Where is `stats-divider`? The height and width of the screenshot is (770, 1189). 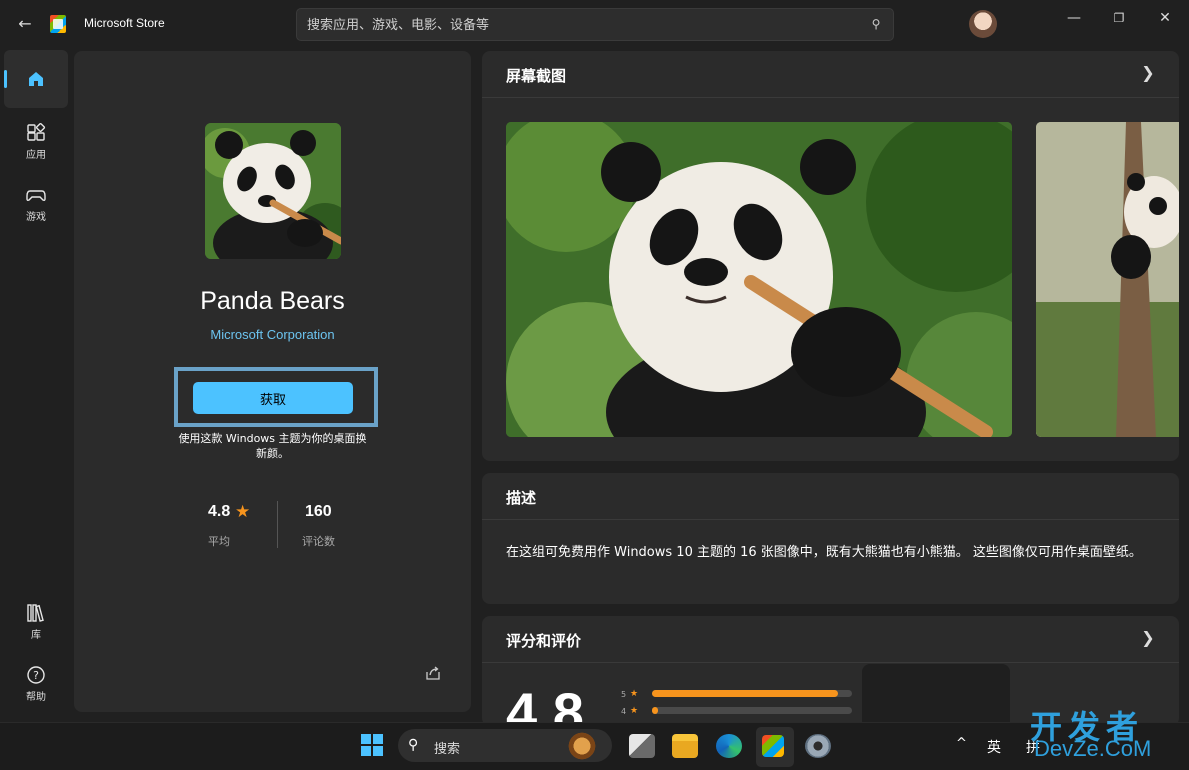 stats-divider is located at coordinates (277, 524).